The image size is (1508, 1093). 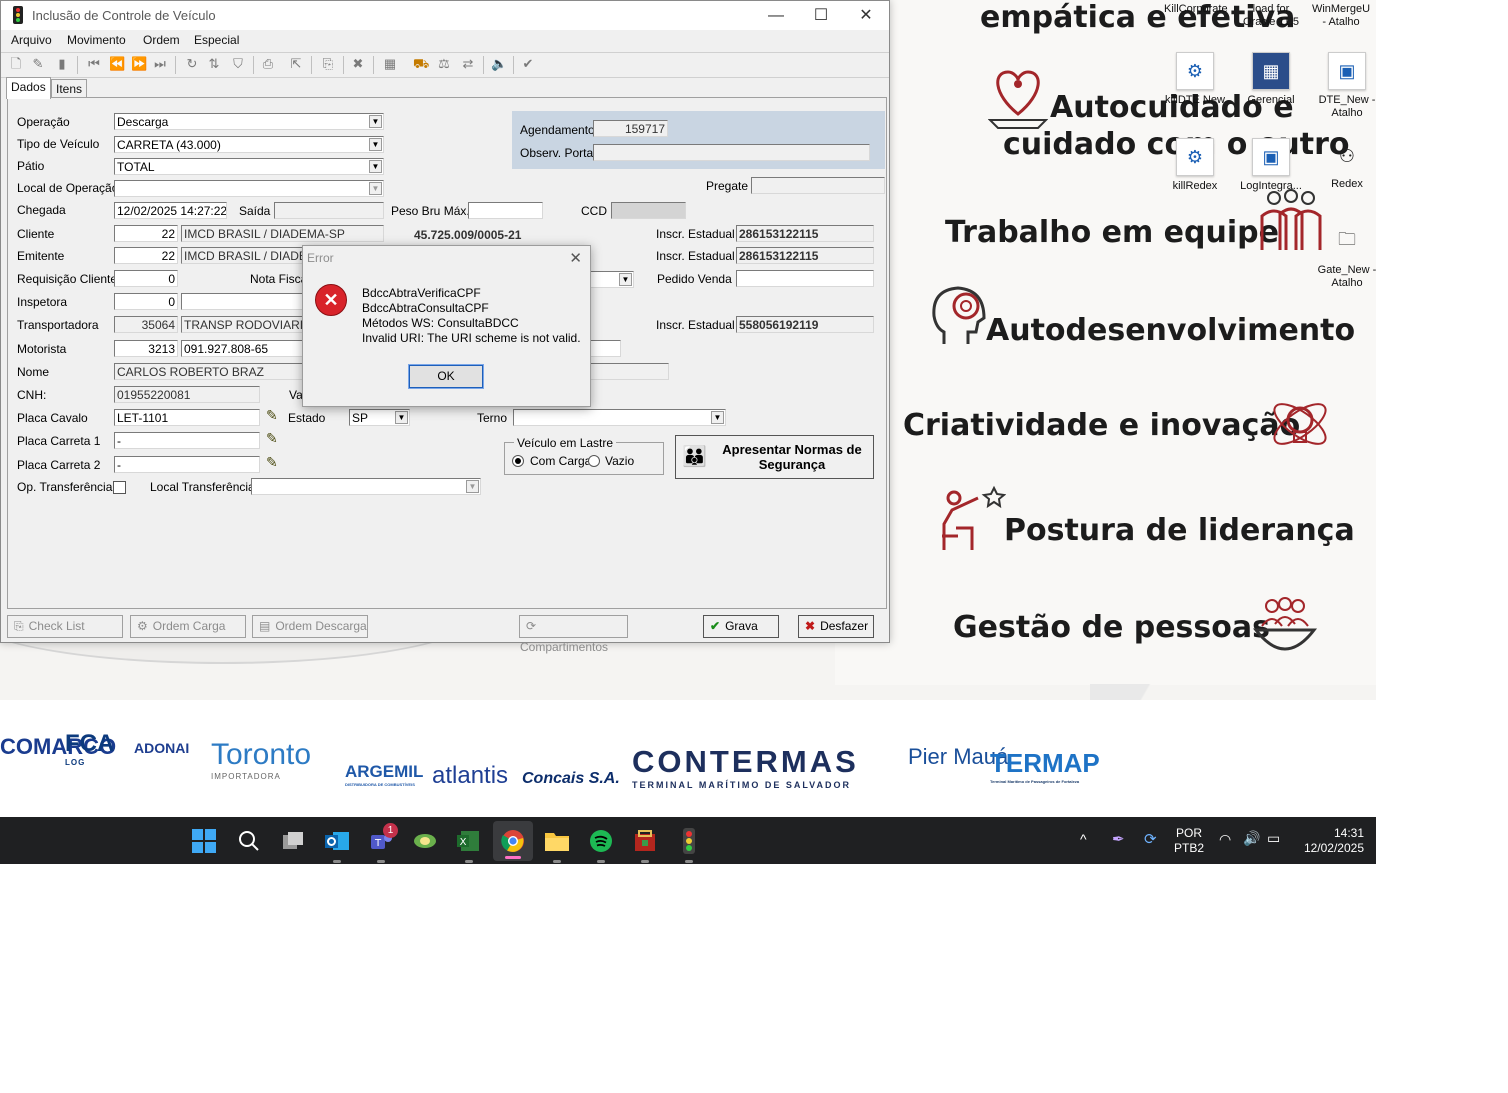 What do you see at coordinates (805, 324) in the screenshot?
I see `transportadora-ie-field: 558056192119` at bounding box center [805, 324].